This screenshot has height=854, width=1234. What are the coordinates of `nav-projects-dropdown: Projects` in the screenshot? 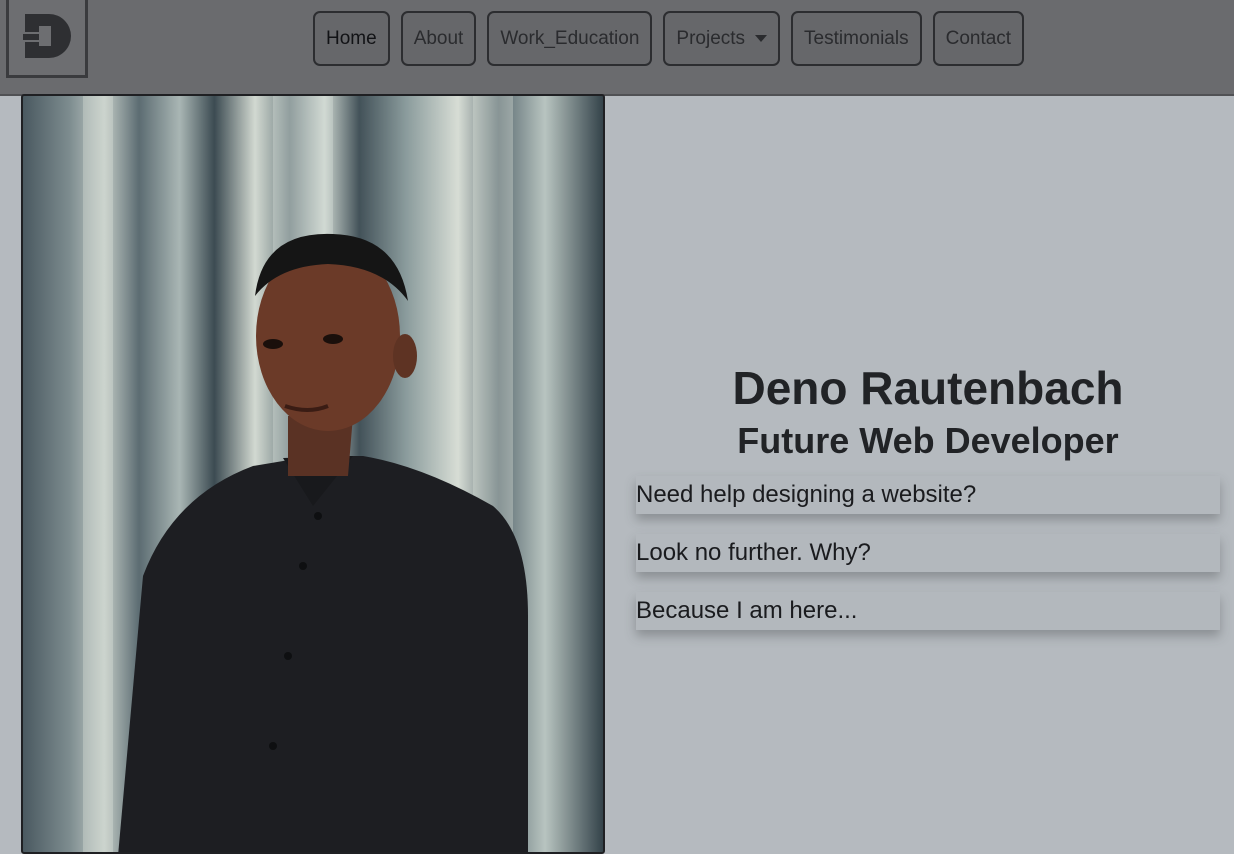 It's located at (722, 38).